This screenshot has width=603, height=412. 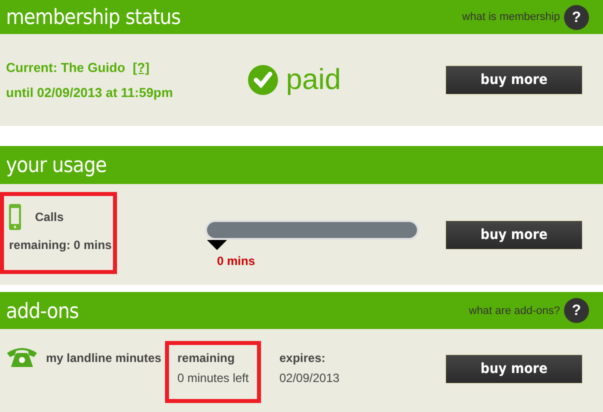 What do you see at coordinates (66, 67) in the screenshot?
I see `plan-name: Current: The Guido` at bounding box center [66, 67].